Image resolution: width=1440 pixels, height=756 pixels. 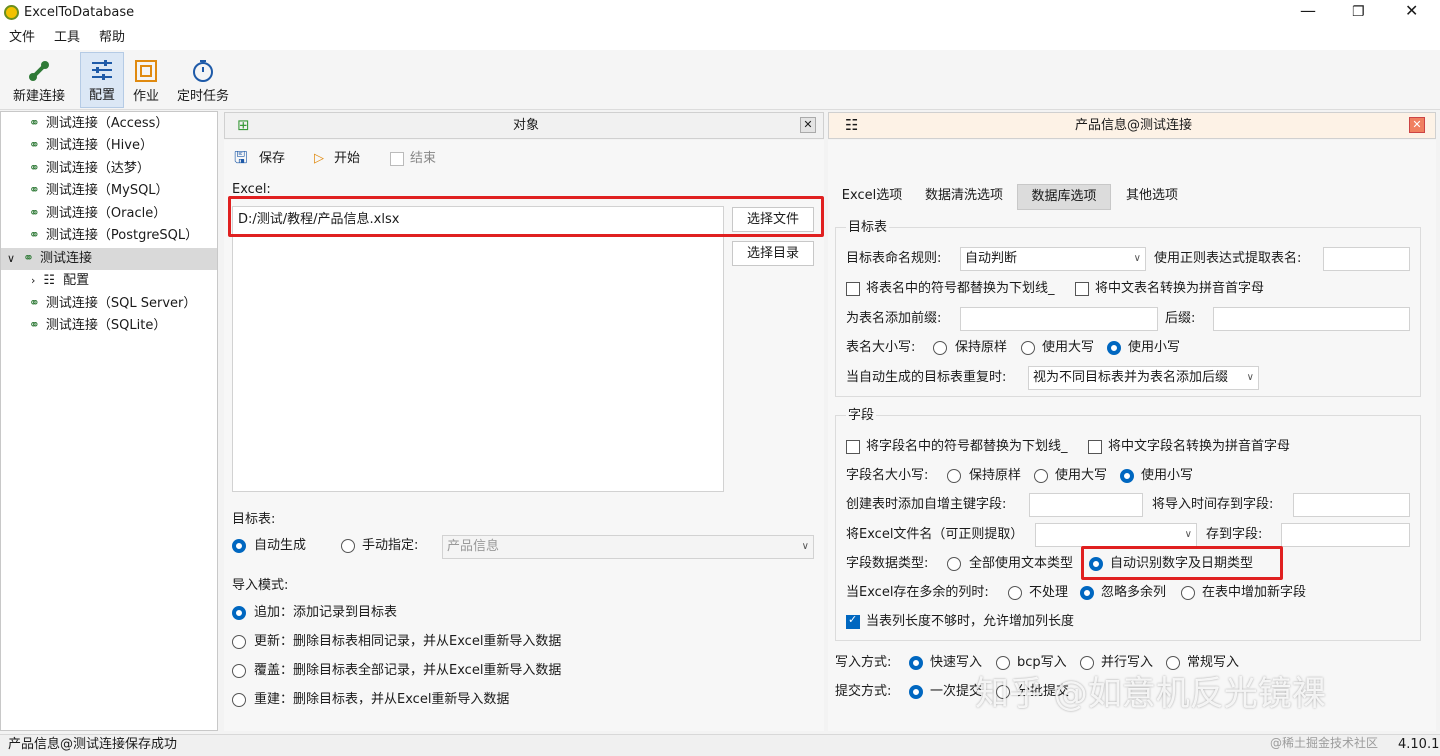 What do you see at coordinates (109, 146) in the screenshot?
I see `tree-item-hive: ⚭ 测试连接（Hive）` at bounding box center [109, 146].